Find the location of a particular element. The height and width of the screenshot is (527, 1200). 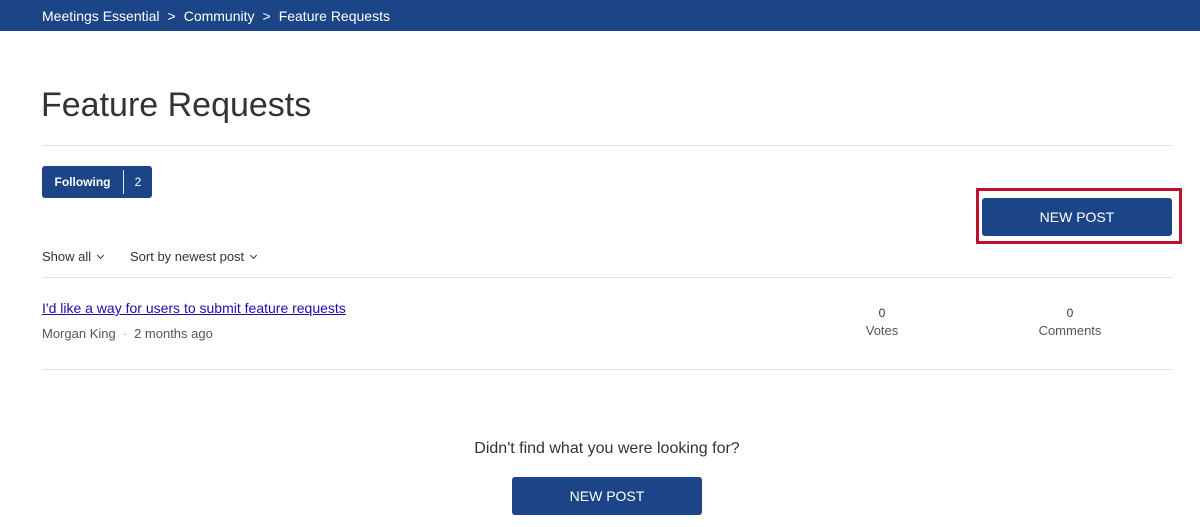

post-comments: 0 Comments is located at coordinates (1070, 323).